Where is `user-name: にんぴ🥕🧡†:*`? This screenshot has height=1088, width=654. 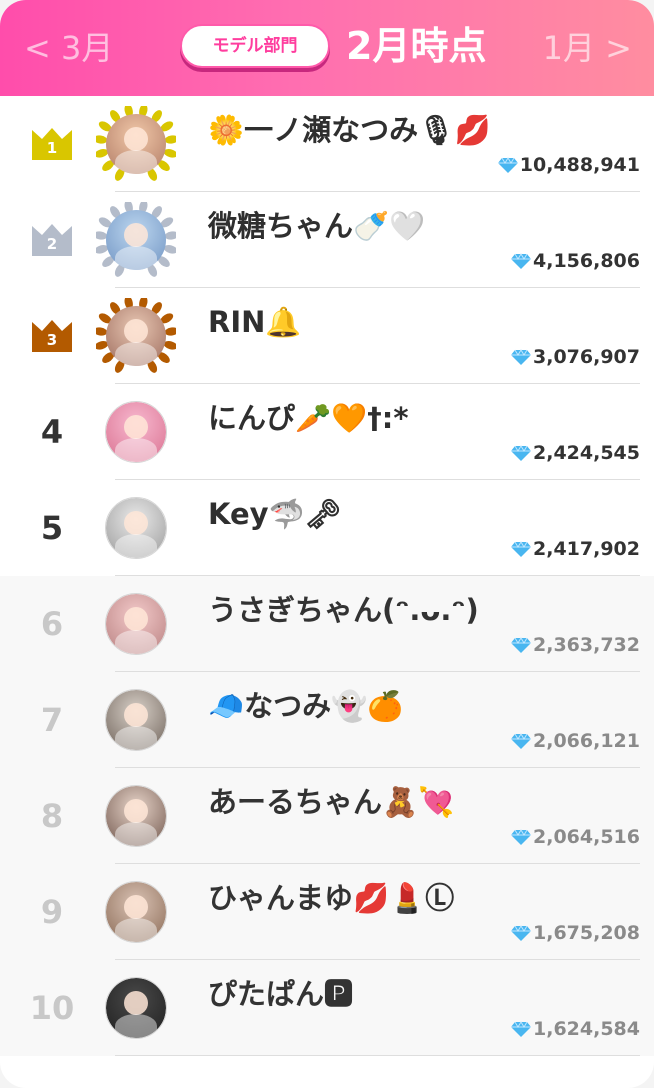 user-name: にんぴ🥕🧡†:* is located at coordinates (308, 418).